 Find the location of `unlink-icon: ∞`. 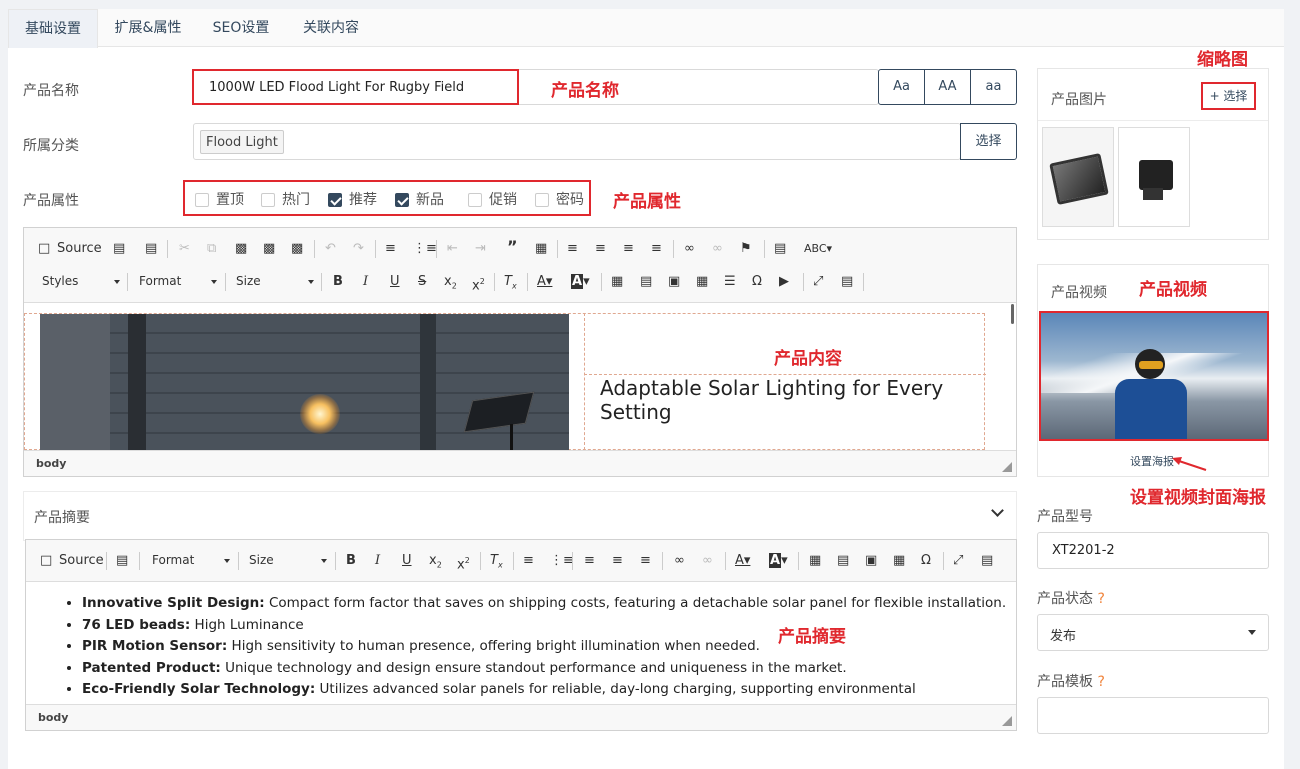

unlink-icon: ∞ is located at coordinates (717, 249).